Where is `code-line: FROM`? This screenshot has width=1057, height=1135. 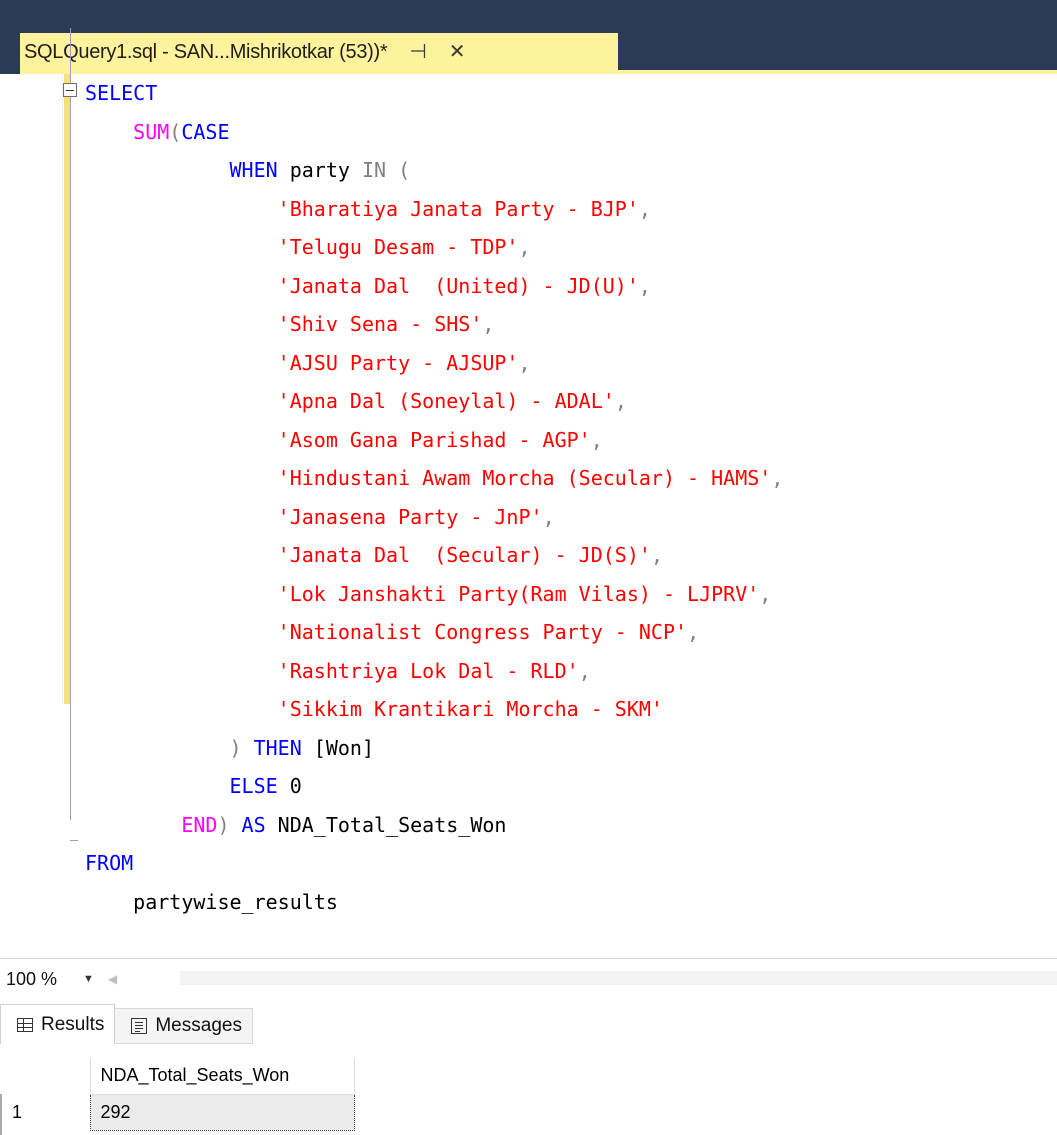
code-line: FROM is located at coordinates (434, 863).